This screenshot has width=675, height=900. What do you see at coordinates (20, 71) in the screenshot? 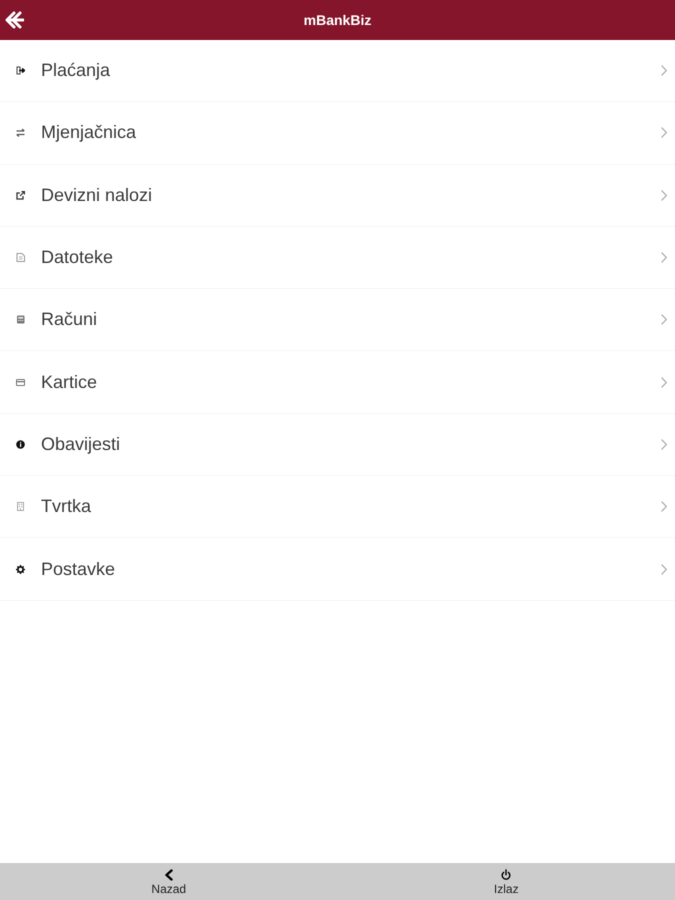
I see `login-icon` at bounding box center [20, 71].